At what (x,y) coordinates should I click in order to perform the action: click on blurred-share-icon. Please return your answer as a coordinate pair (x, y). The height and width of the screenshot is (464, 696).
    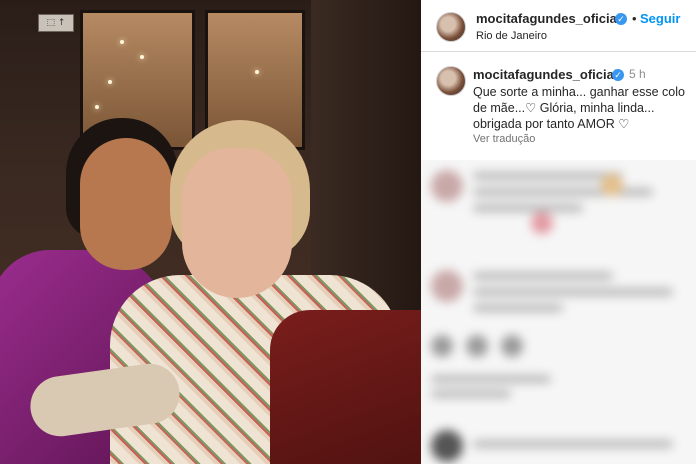
    Looking at the image, I should click on (512, 346).